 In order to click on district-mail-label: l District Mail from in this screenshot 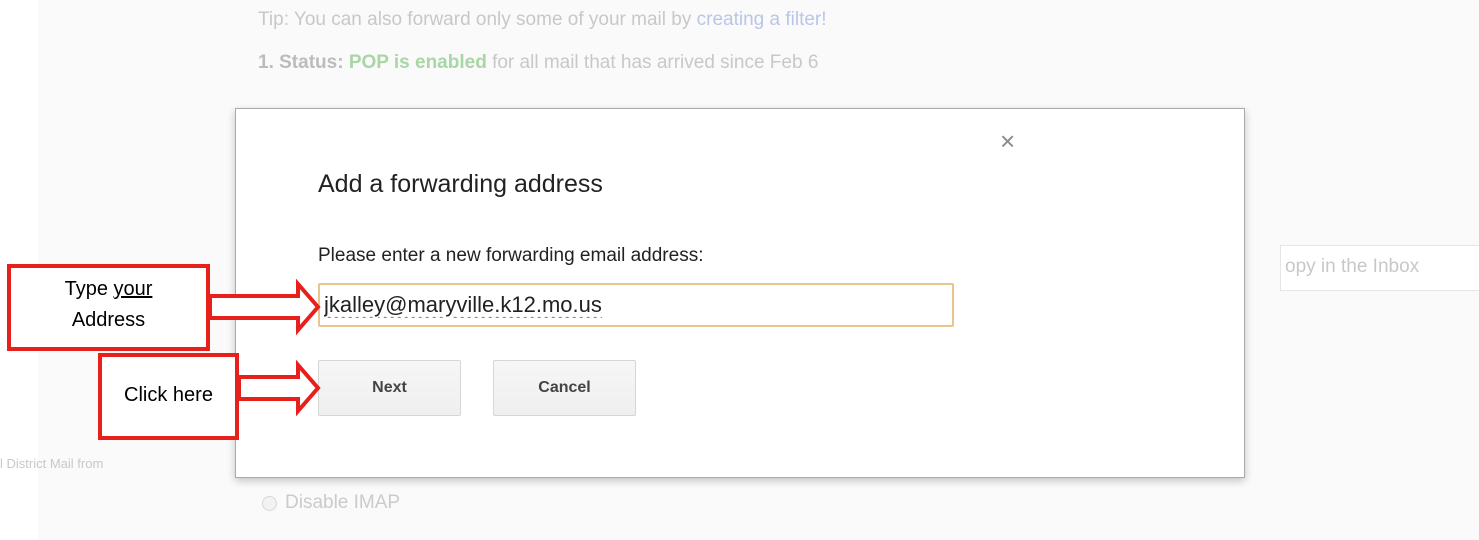, I will do `click(52, 463)`.